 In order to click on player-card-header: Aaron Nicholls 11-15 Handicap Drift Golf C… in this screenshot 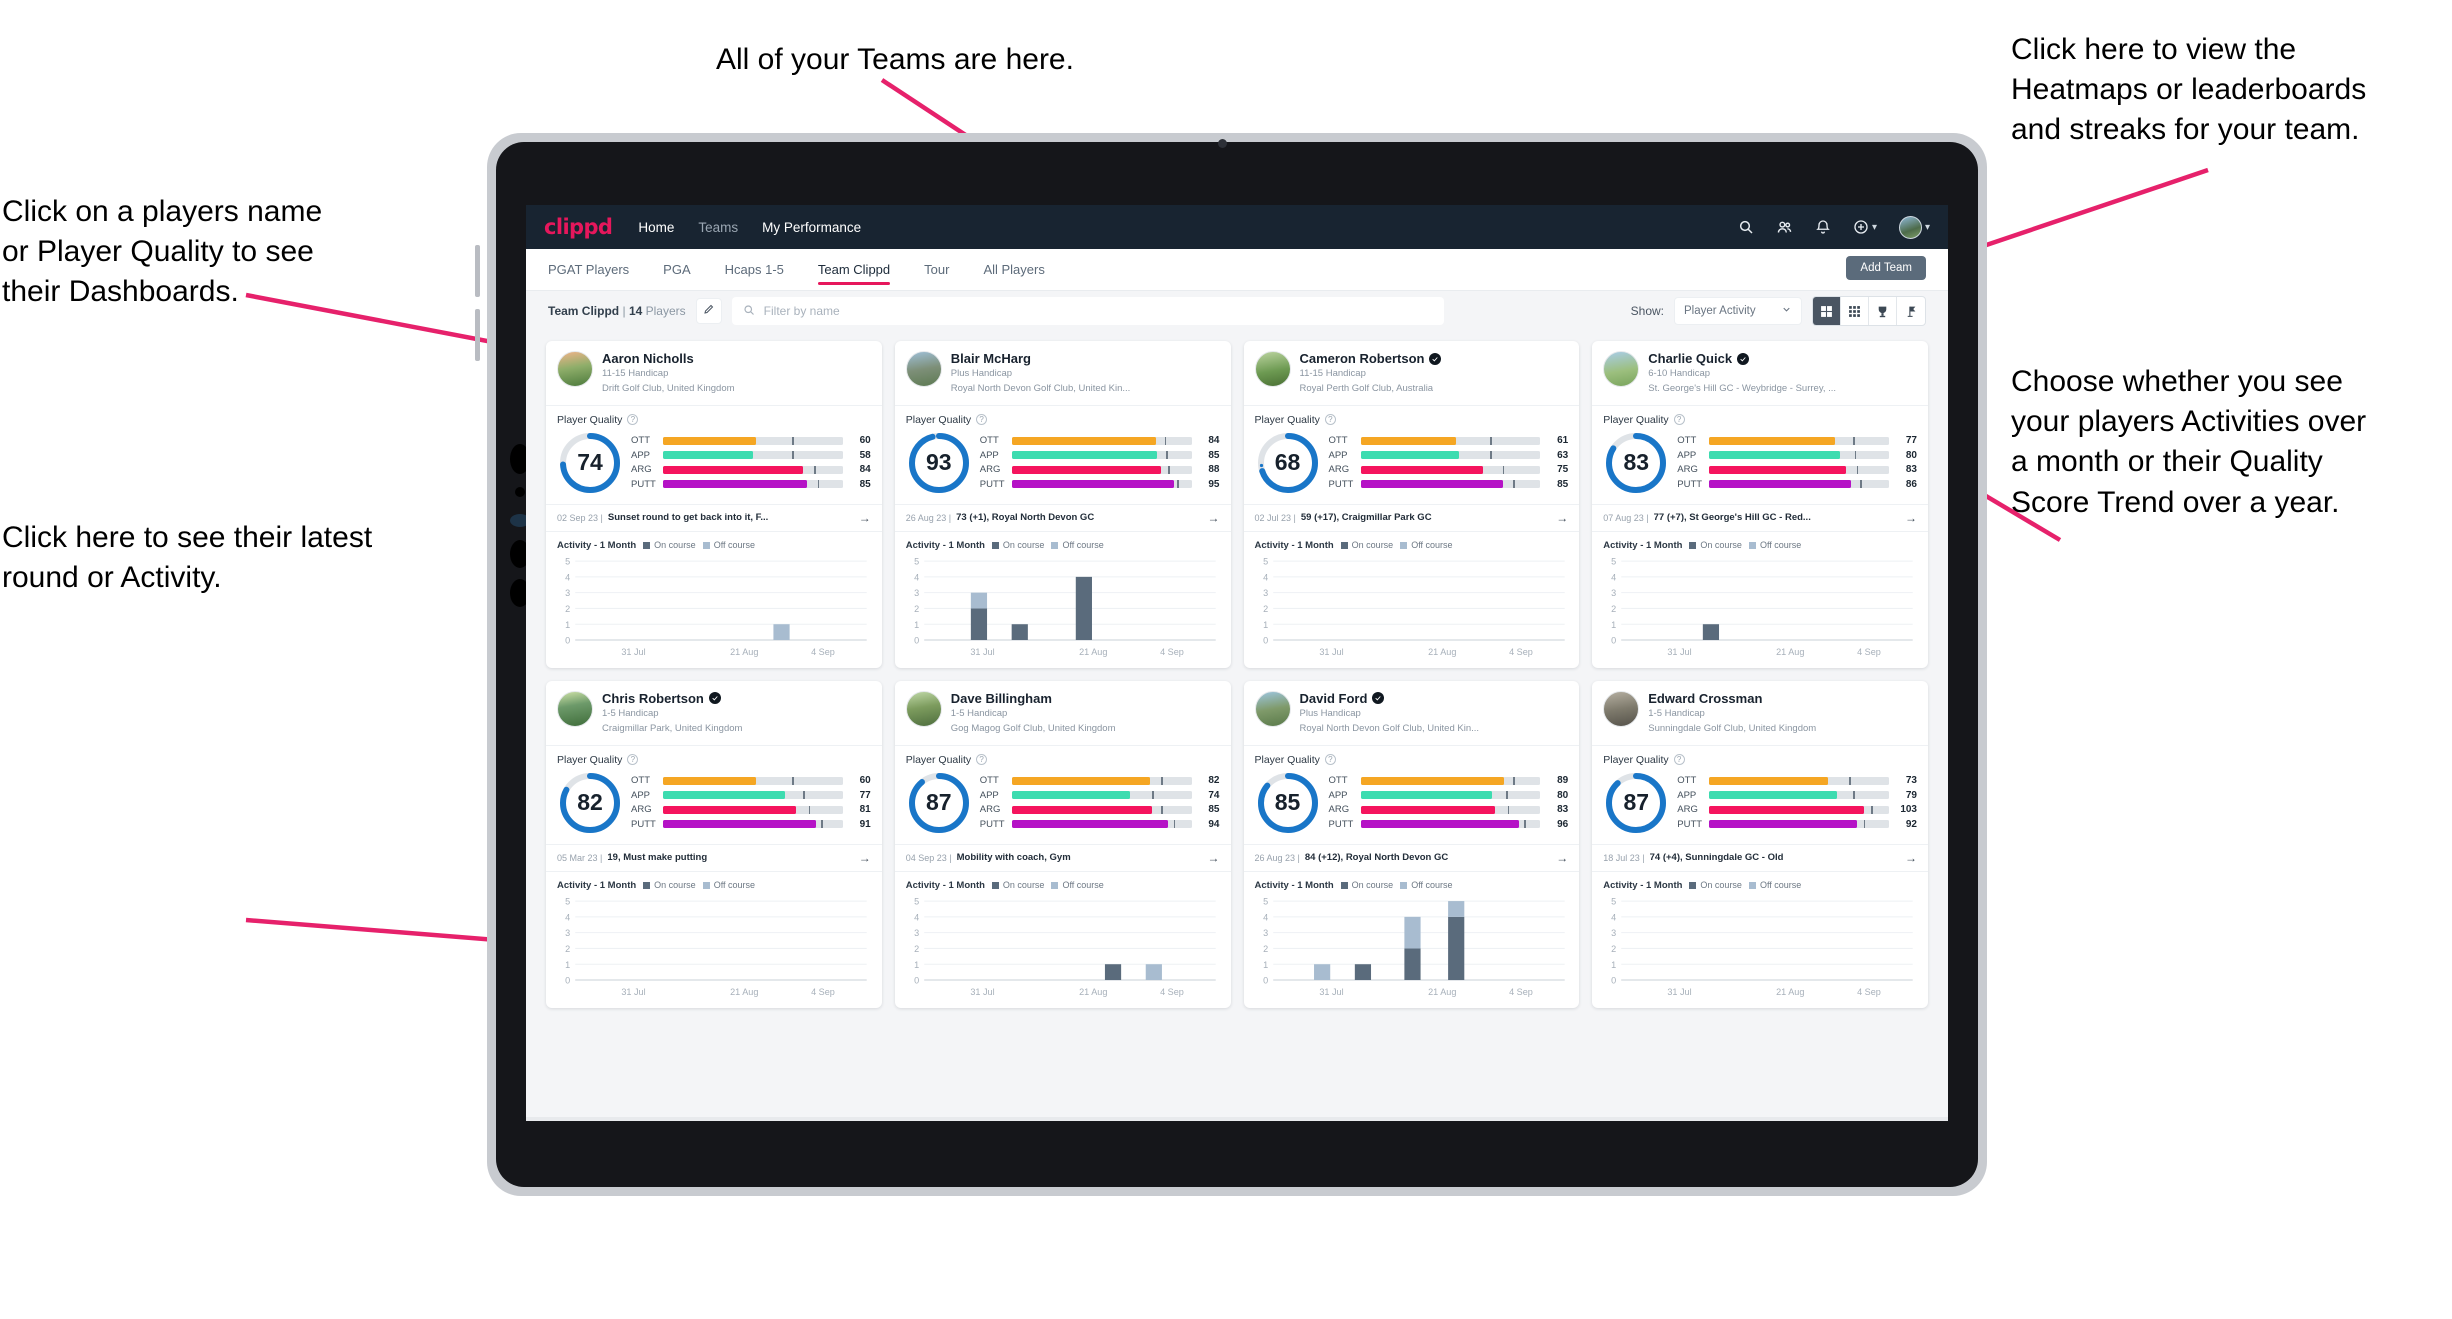, I will do `click(714, 373)`.